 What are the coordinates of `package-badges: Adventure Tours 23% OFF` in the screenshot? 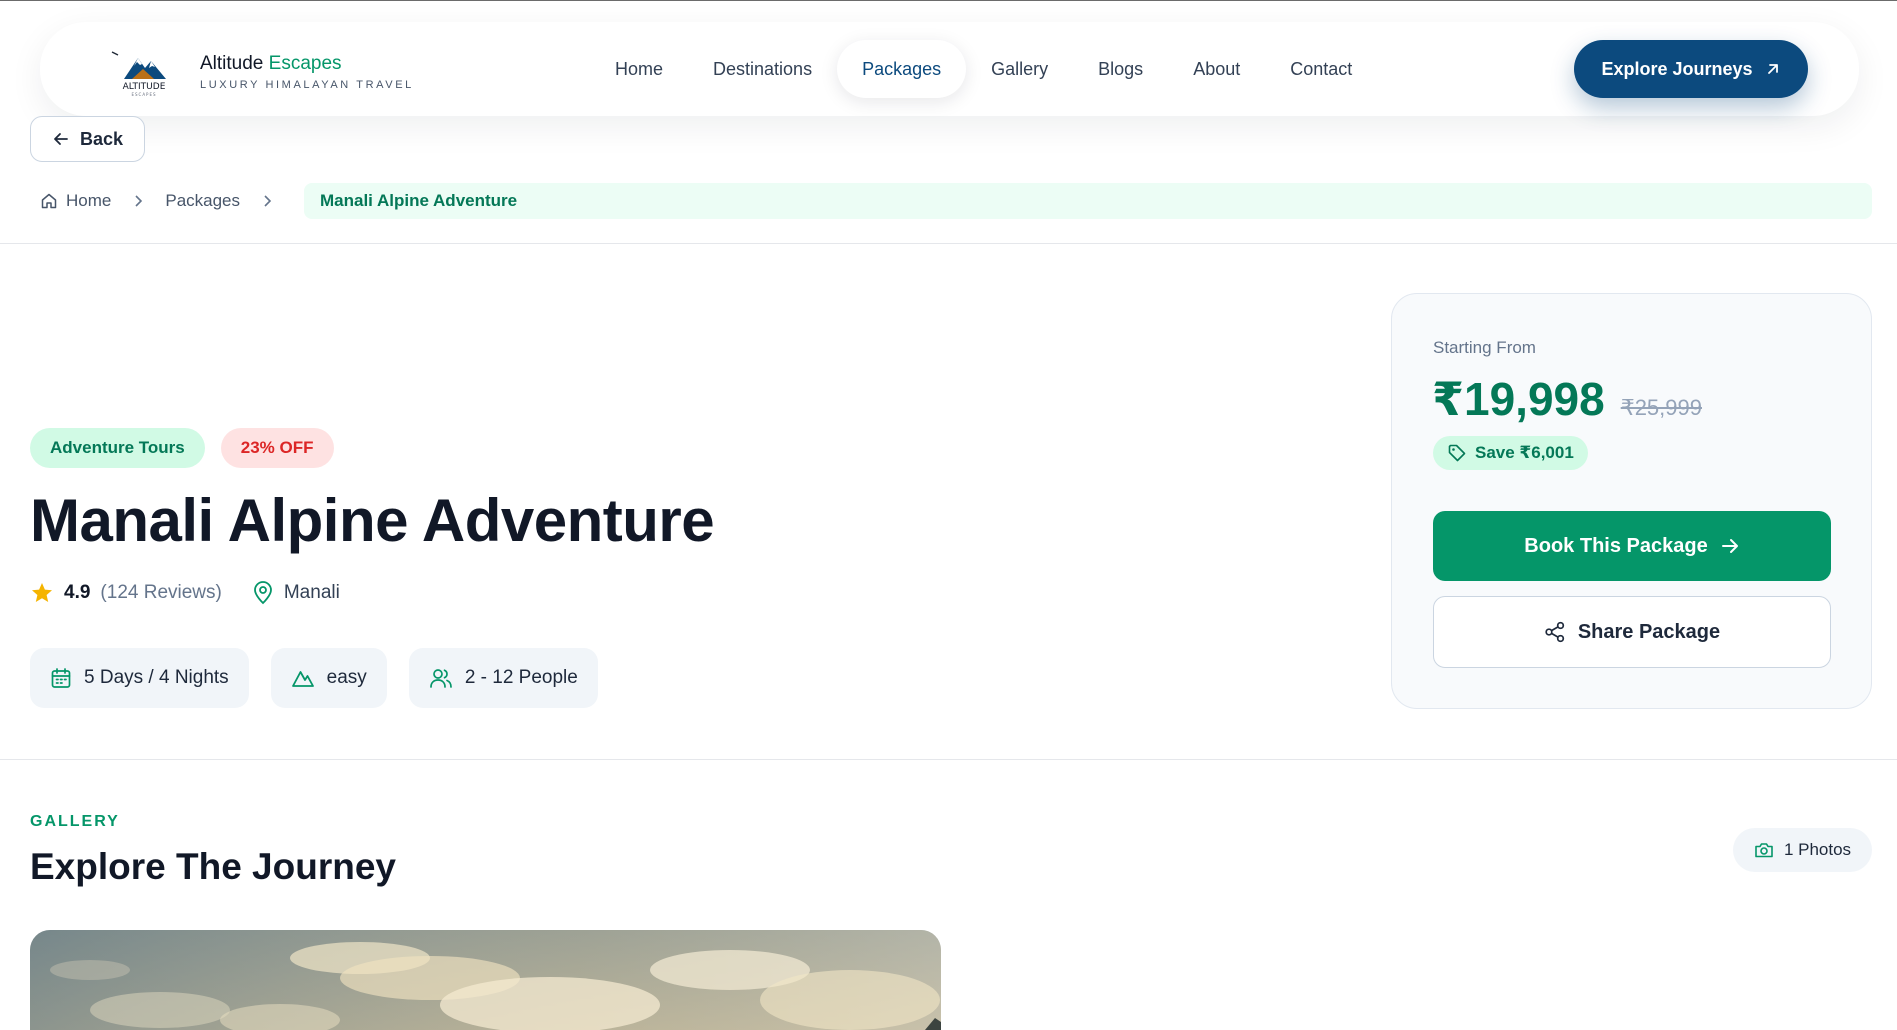 It's located at (182, 448).